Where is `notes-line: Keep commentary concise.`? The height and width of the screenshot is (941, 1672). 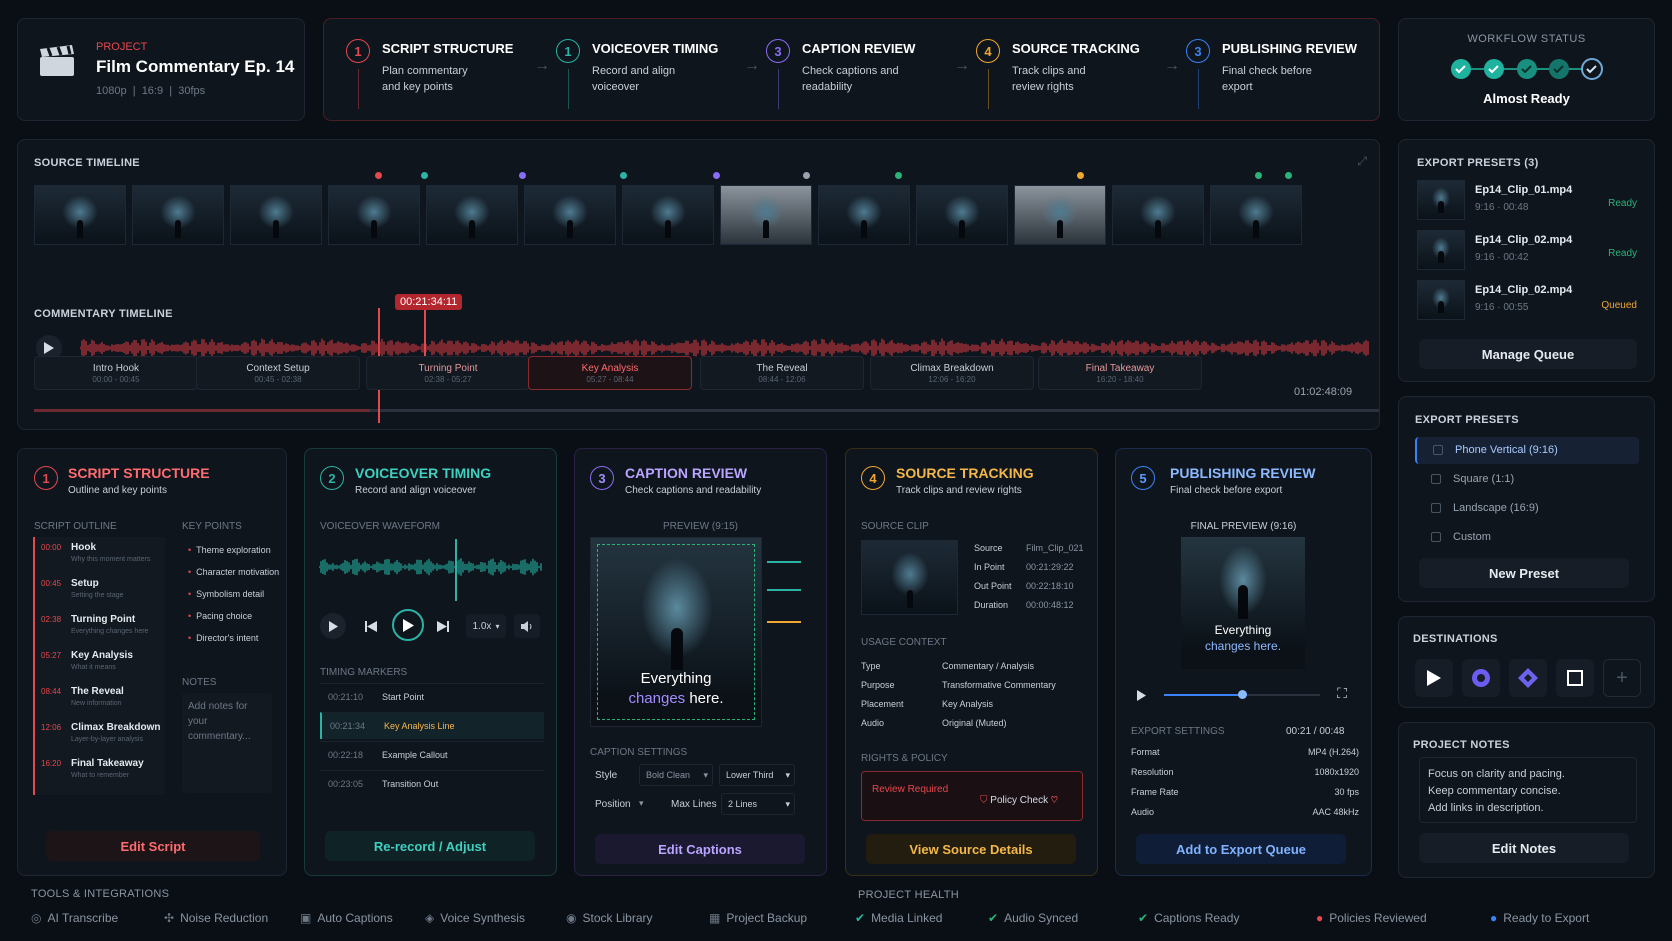
notes-line: Keep commentary concise. is located at coordinates (1494, 791).